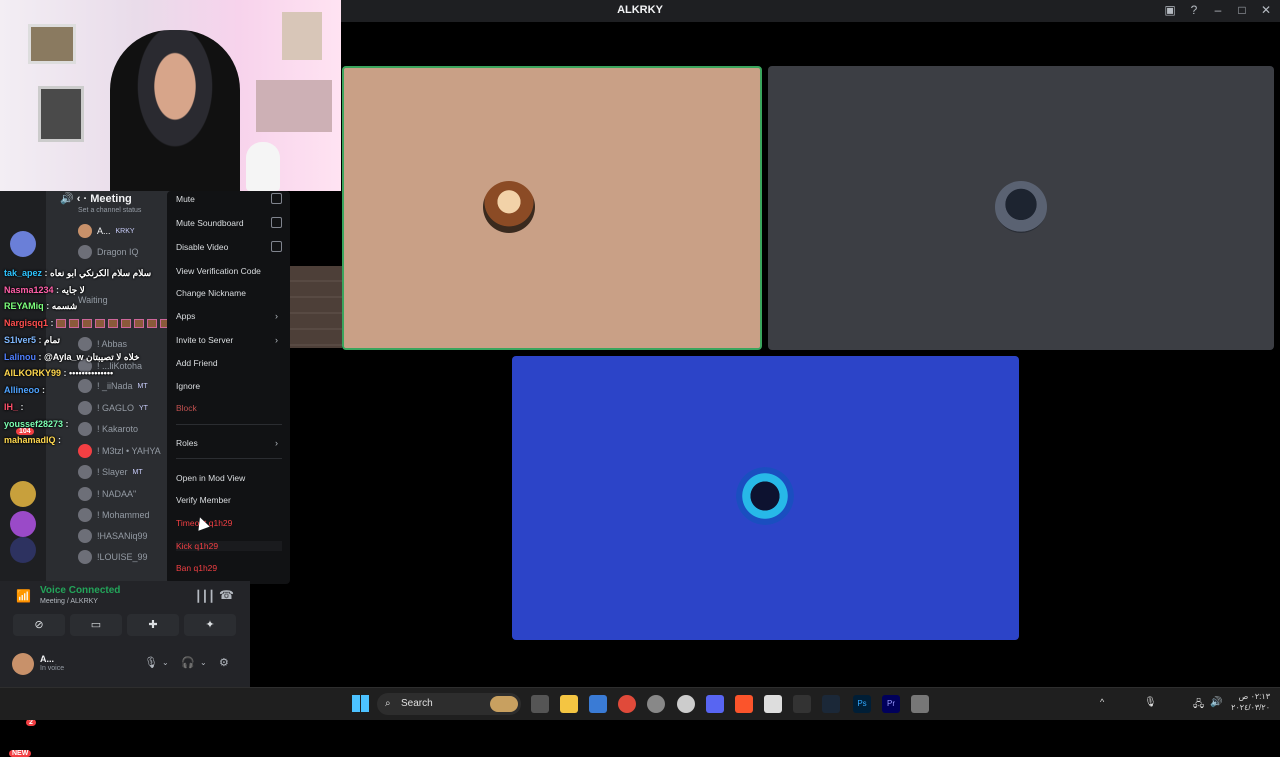 Image resolution: width=1280 pixels, height=757 pixels. What do you see at coordinates (59, 373) in the screenshot?
I see `chat-line: AlLKORKY99 : ••••••••••••••` at bounding box center [59, 373].